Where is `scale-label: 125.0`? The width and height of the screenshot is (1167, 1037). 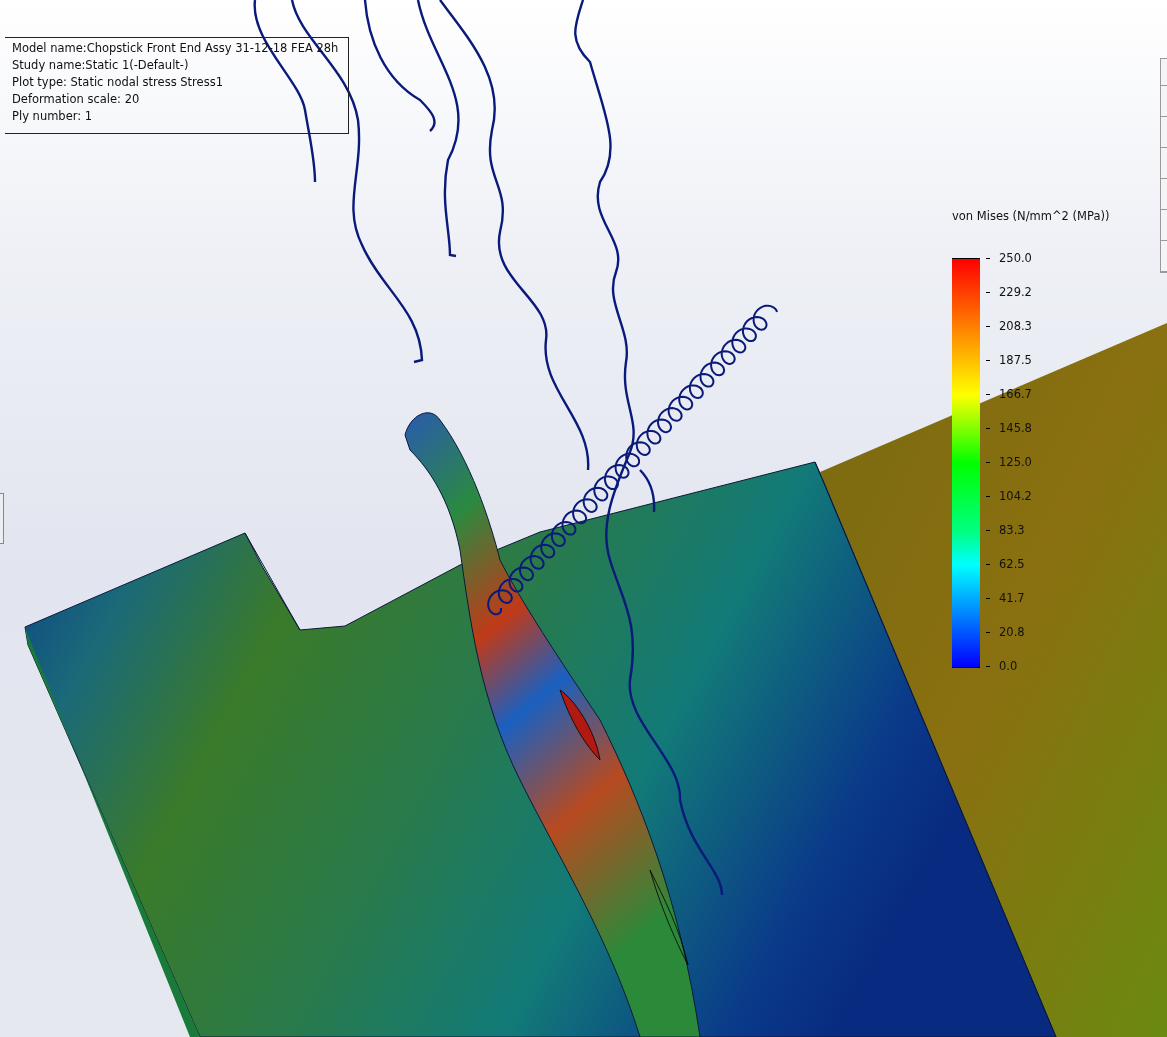 scale-label: 125.0 is located at coordinates (1015, 462).